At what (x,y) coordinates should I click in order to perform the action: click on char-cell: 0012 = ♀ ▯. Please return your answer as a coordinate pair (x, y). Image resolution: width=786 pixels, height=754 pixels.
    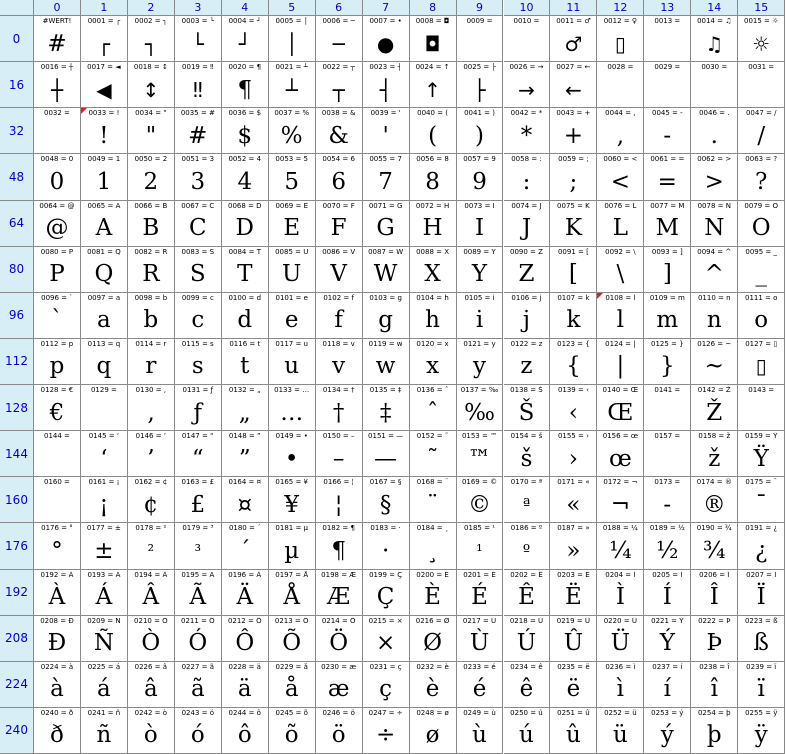
    Looking at the image, I should click on (621, 39).